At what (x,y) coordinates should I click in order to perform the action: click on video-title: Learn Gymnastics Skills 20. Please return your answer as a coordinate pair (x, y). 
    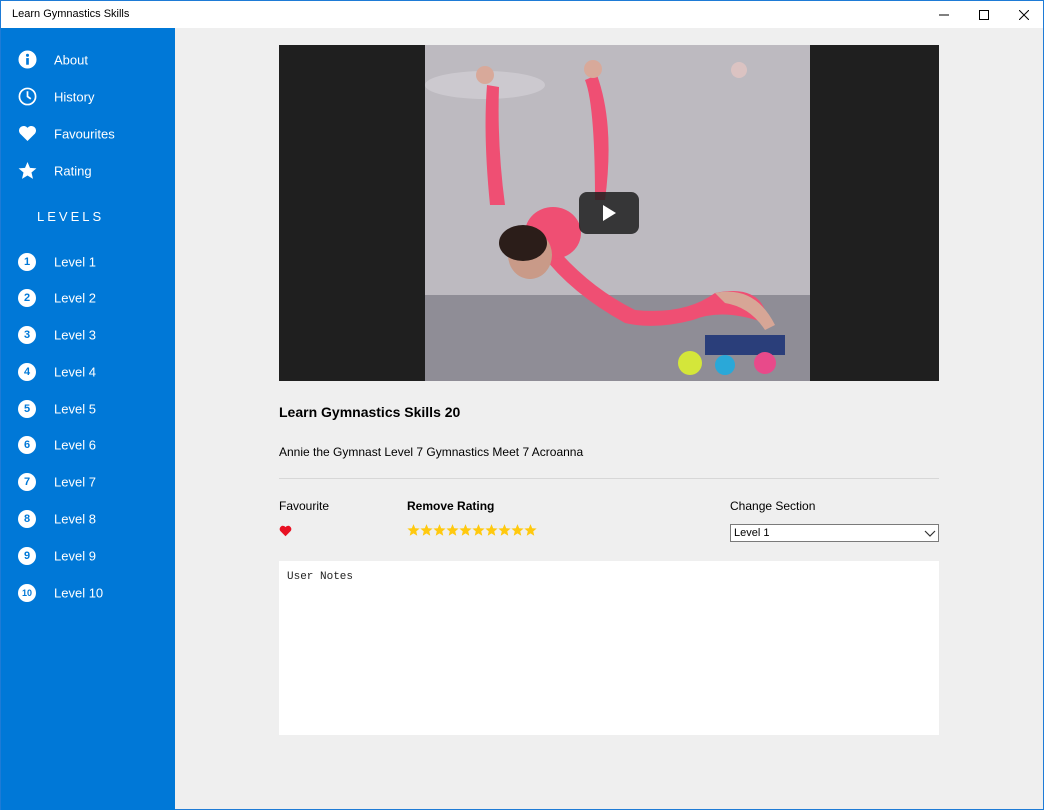
    Looking at the image, I should click on (370, 412).